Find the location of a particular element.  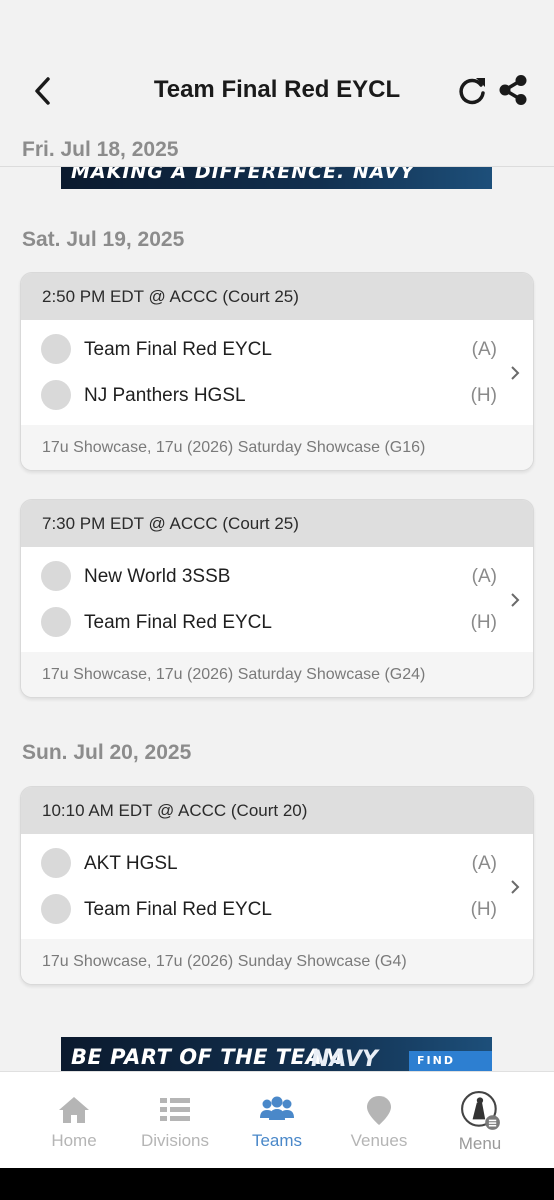

map-pin-icon is located at coordinates (379, 1110).